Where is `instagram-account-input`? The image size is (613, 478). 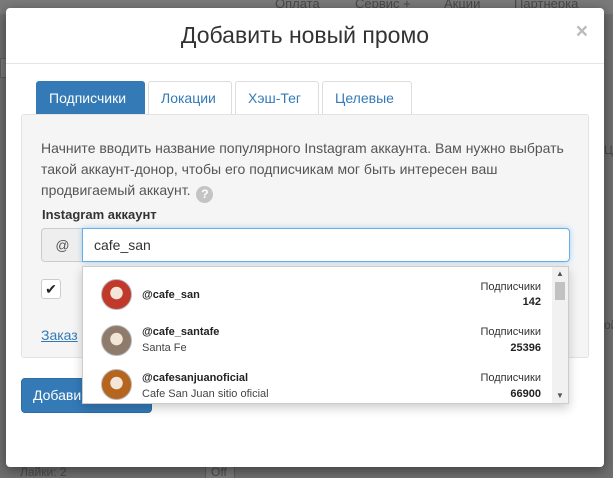
instagram-account-input is located at coordinates (326, 245).